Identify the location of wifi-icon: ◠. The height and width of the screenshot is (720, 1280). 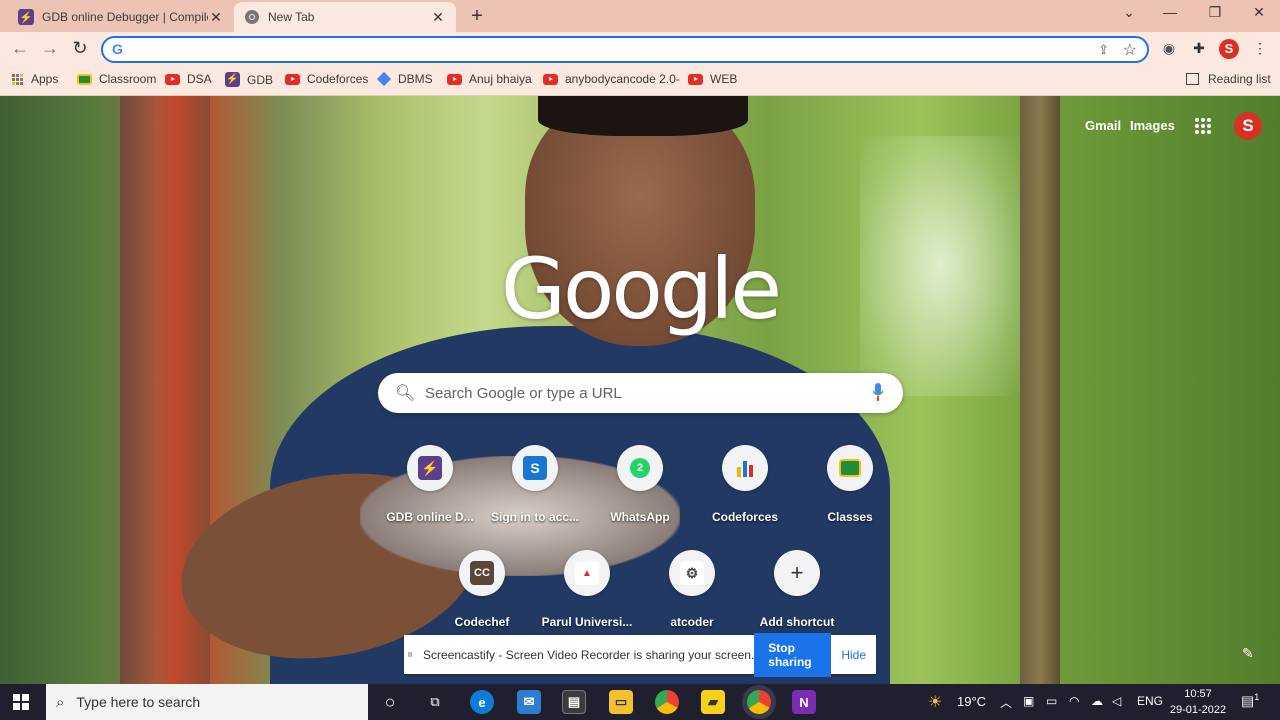
(1074, 701).